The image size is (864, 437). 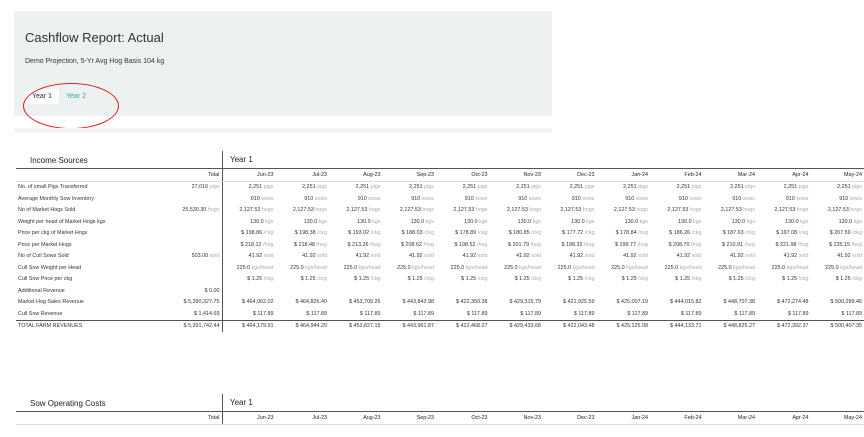 What do you see at coordinates (192, 187) in the screenshot?
I see `row-total: 27,016 pigs` at bounding box center [192, 187].